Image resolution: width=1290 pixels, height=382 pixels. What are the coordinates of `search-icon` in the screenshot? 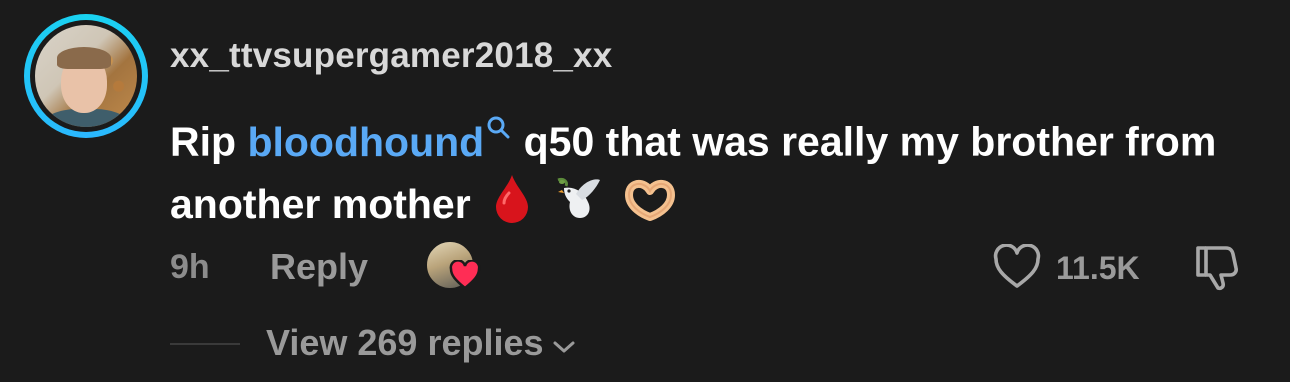 It's located at (499, 127).